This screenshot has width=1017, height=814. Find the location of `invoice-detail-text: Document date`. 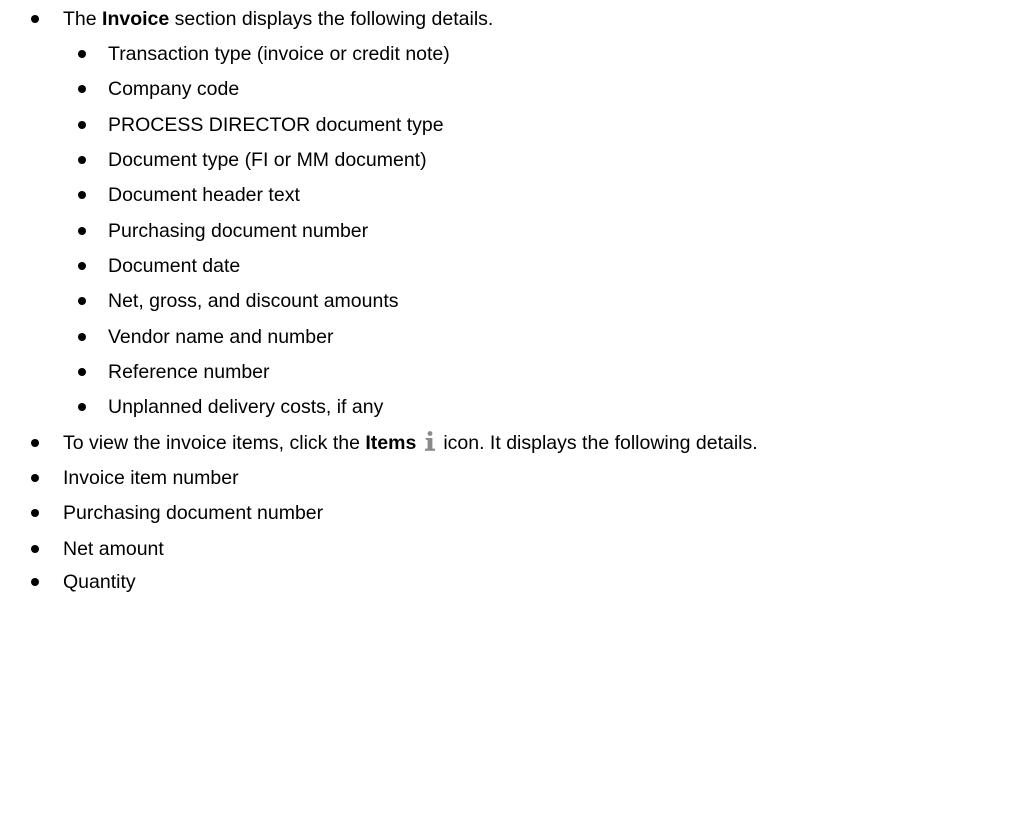

invoice-detail-text: Document date is located at coordinates (174, 266).